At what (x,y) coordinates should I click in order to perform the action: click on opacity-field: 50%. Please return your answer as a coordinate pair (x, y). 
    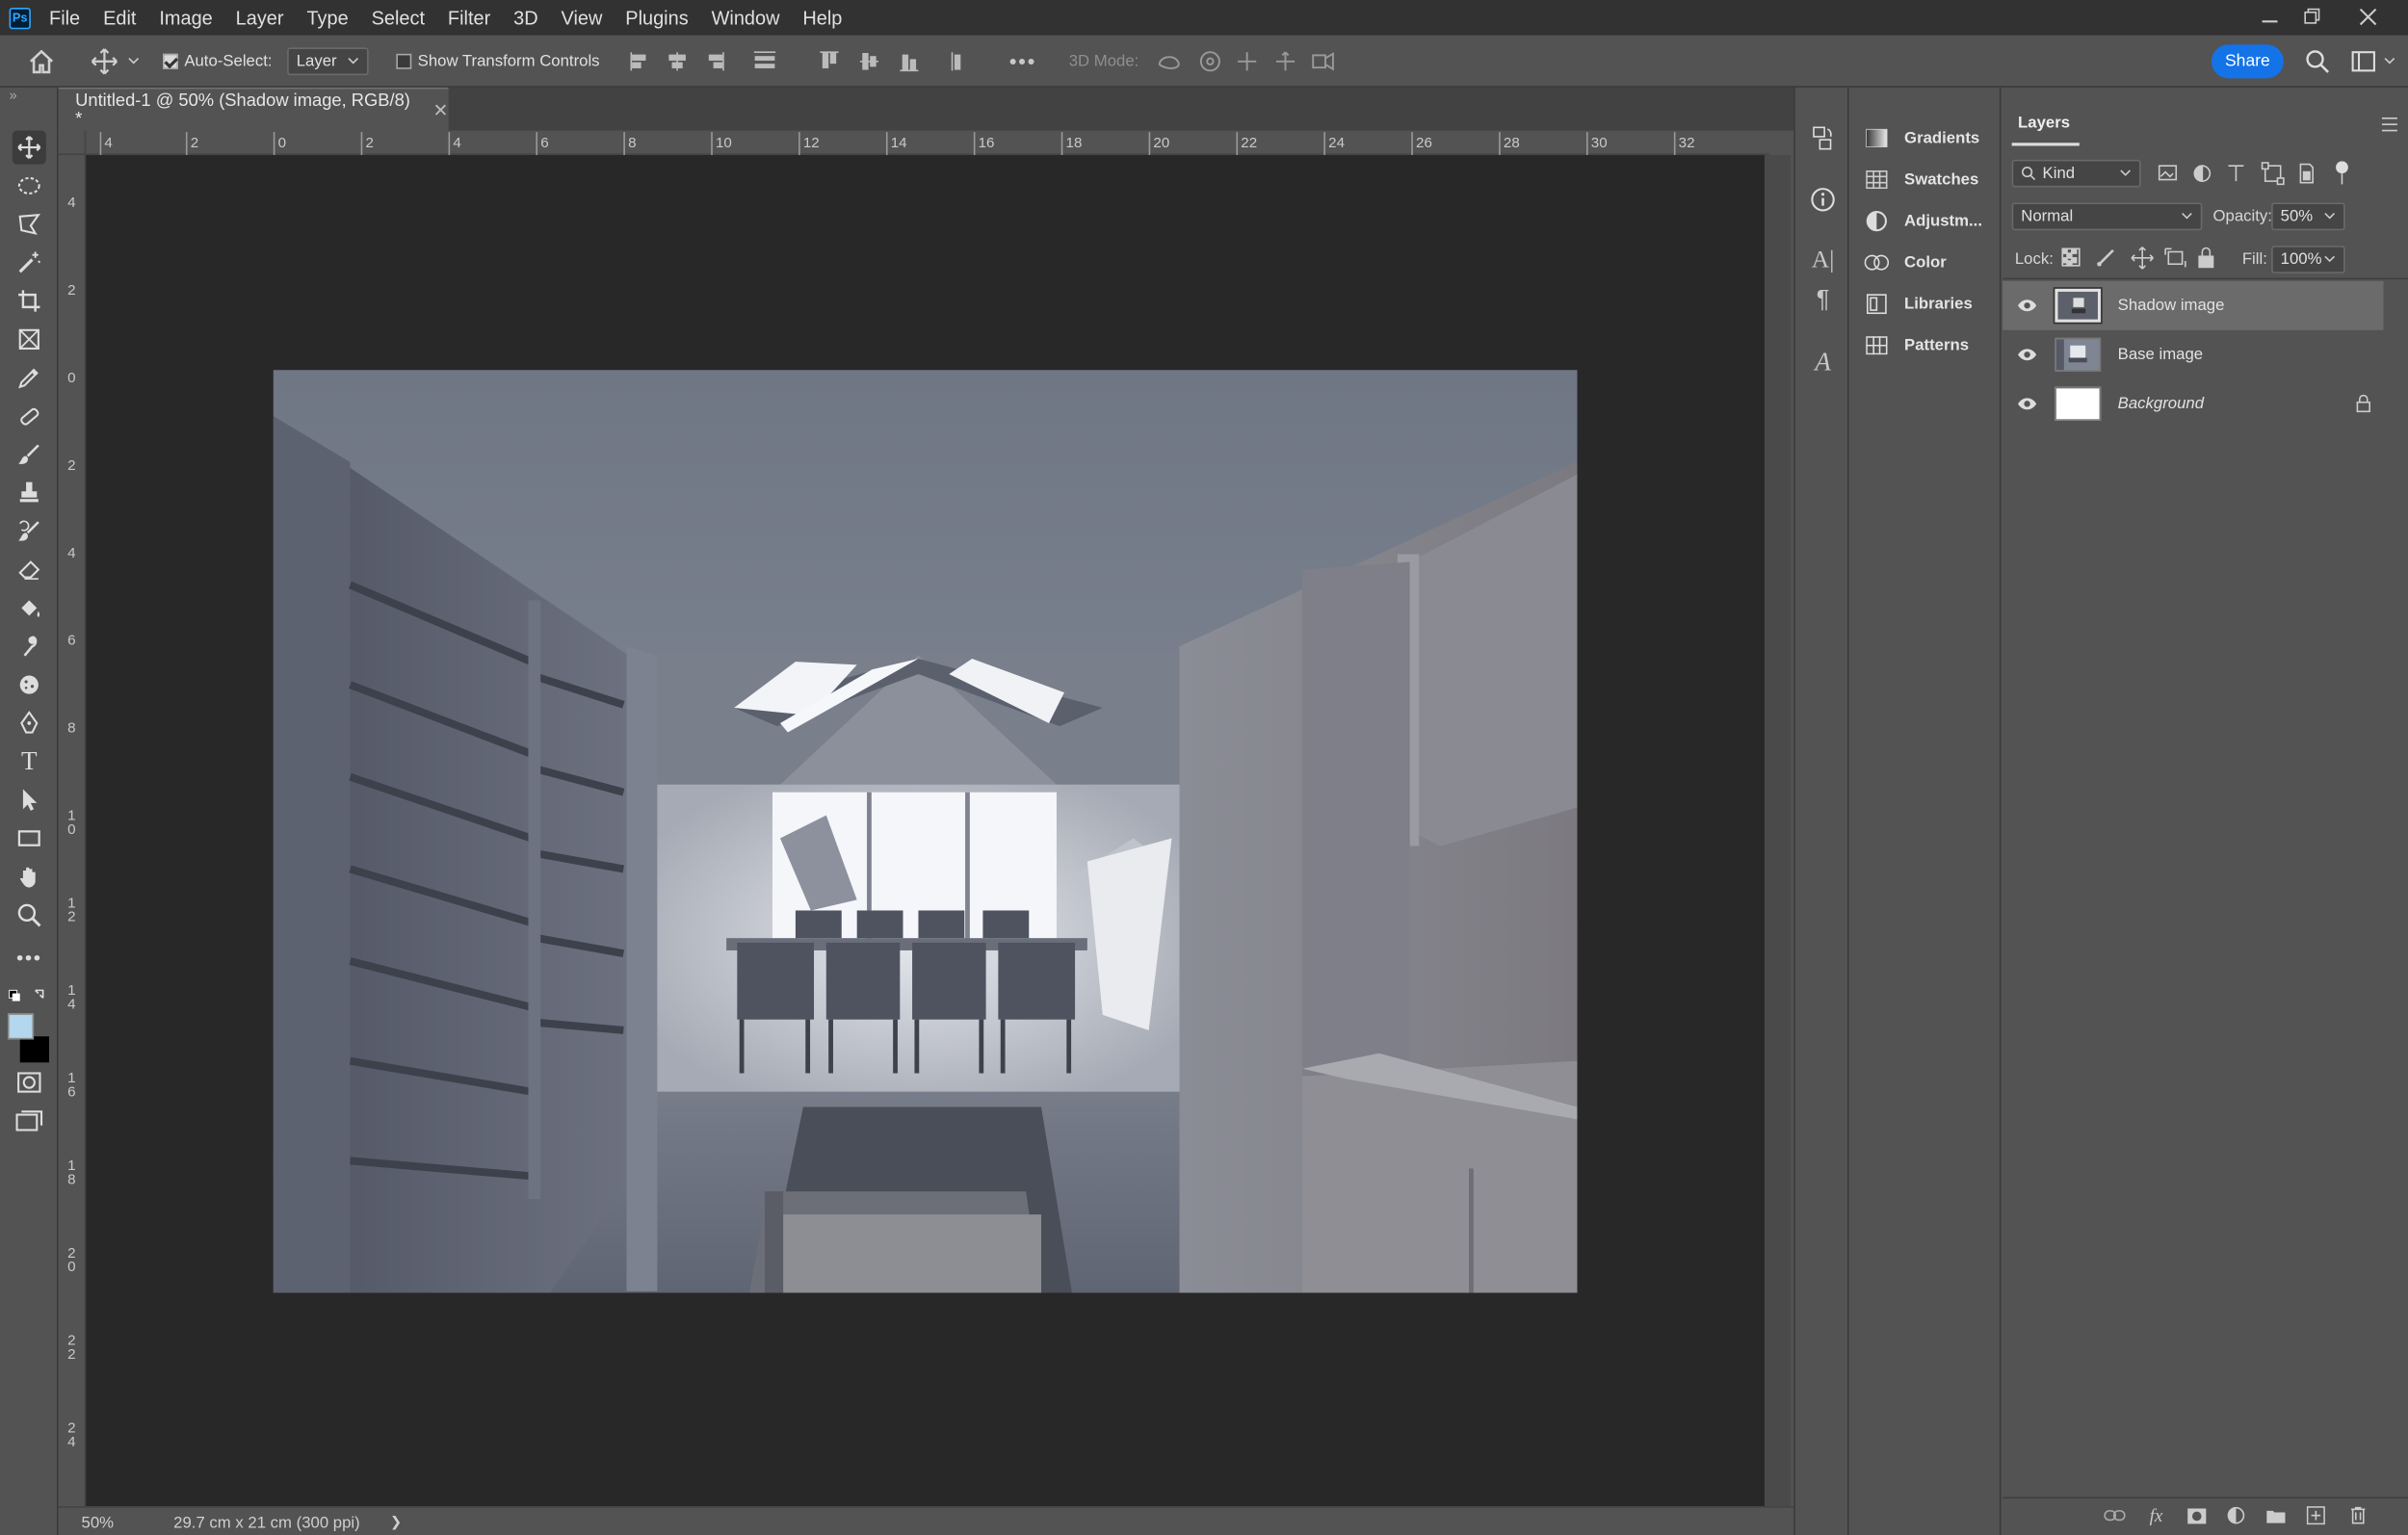
    Looking at the image, I should click on (2308, 216).